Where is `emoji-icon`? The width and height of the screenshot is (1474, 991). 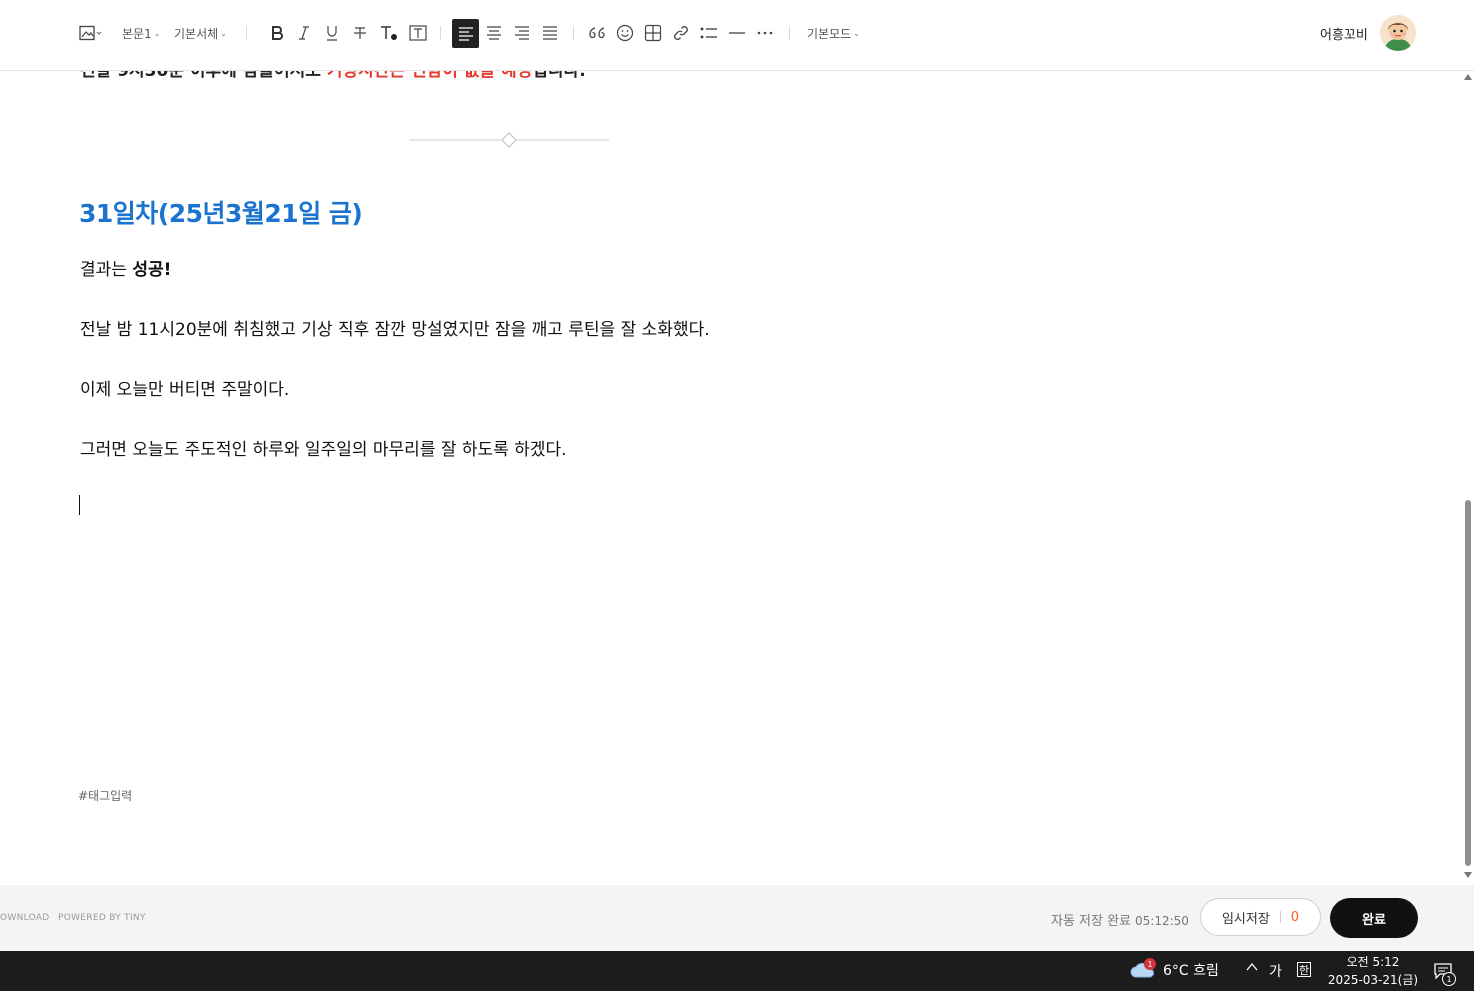
emoji-icon is located at coordinates (625, 33).